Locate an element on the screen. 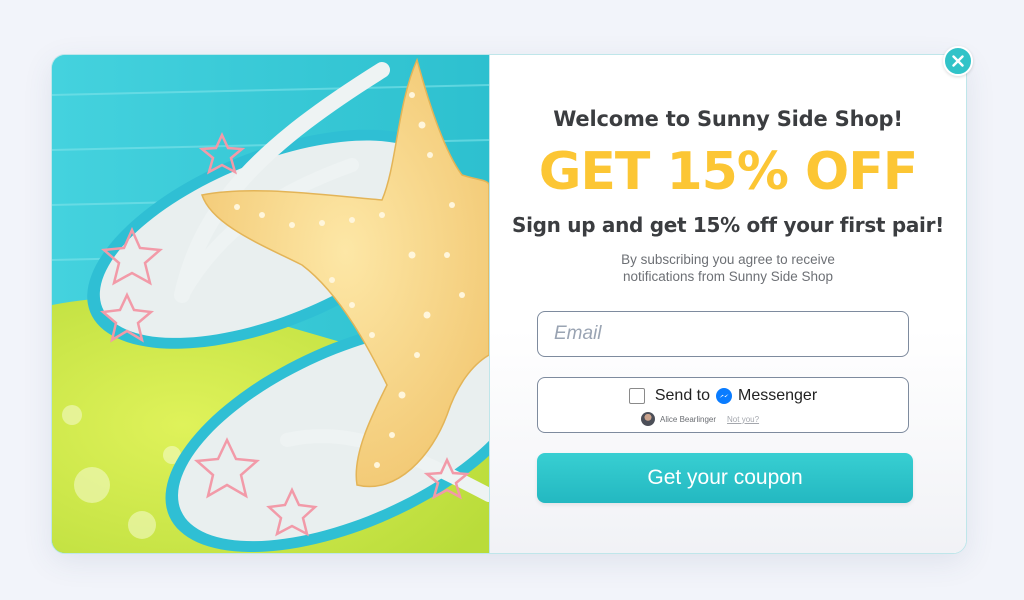 Image resolution: width=1024 pixels, height=600 pixels. email-input is located at coordinates (723, 334).